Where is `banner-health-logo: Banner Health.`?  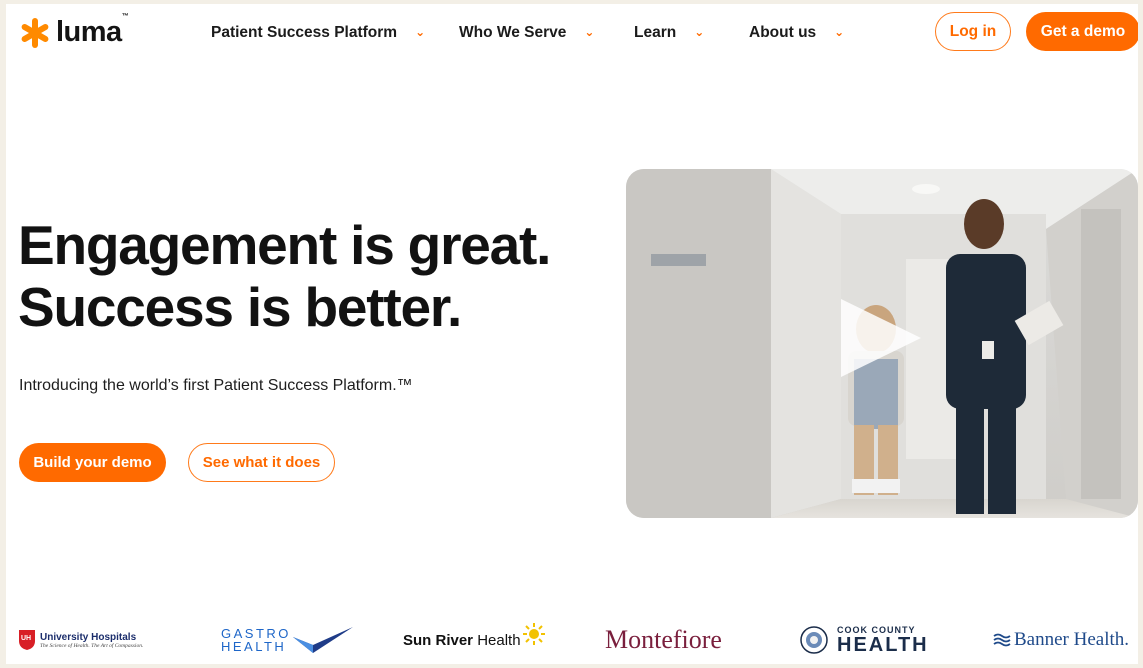
banner-health-logo: Banner Health. is located at coordinates (1061, 640).